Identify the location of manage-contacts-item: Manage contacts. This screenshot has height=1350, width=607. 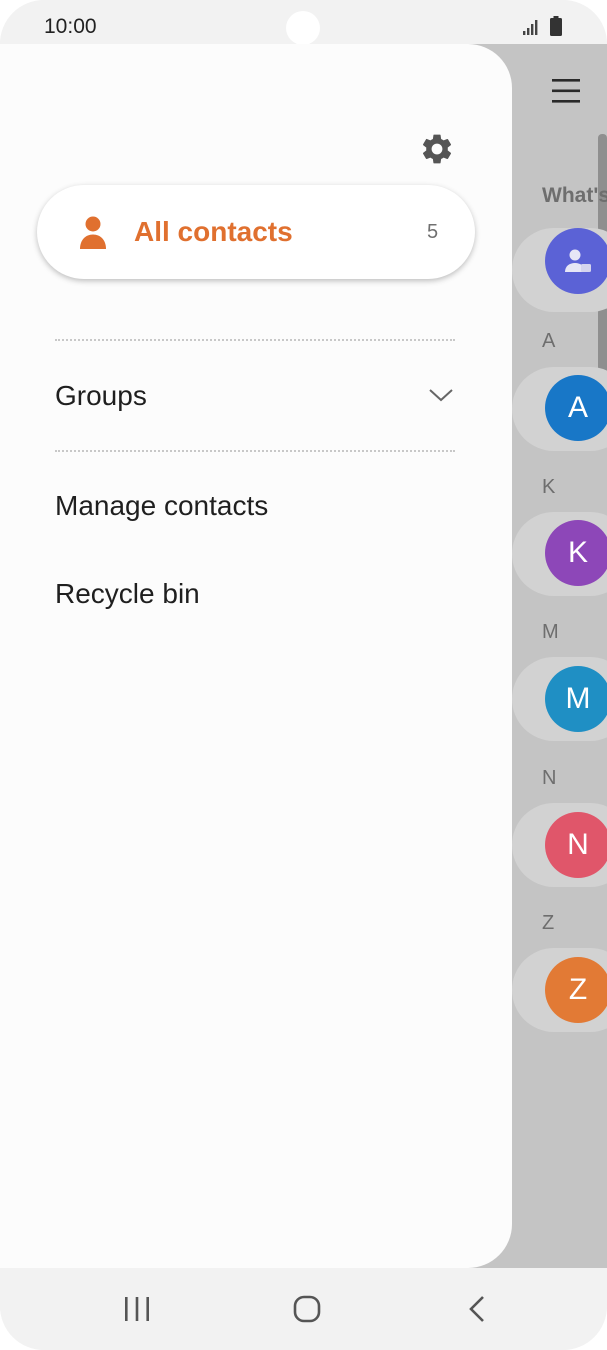
(256, 504).